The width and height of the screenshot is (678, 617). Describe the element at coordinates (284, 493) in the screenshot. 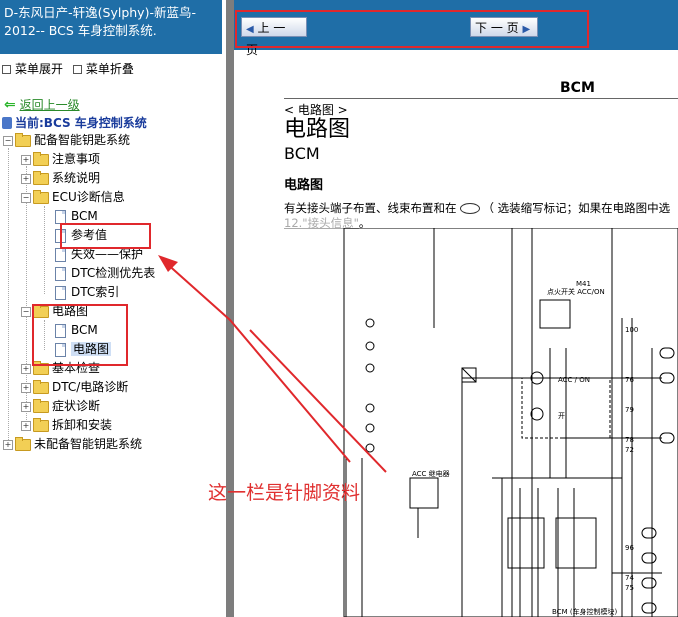

I see `annotation-text: 这一栏是针脚资料` at that location.